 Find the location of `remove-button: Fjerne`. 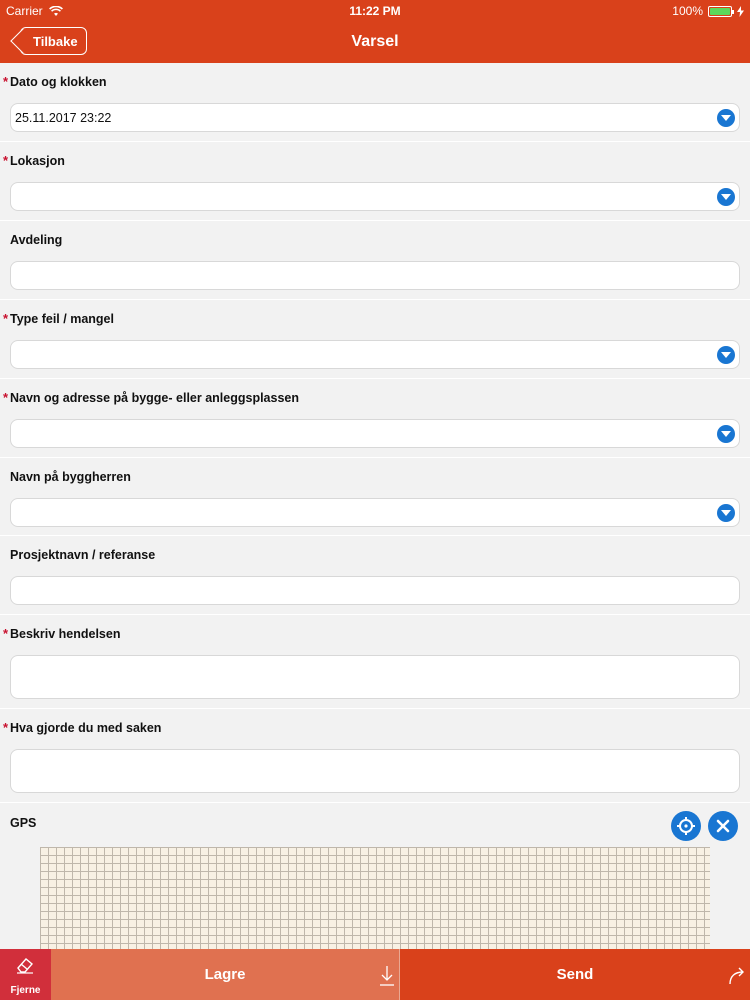

remove-button: Fjerne is located at coordinates (25, 974).